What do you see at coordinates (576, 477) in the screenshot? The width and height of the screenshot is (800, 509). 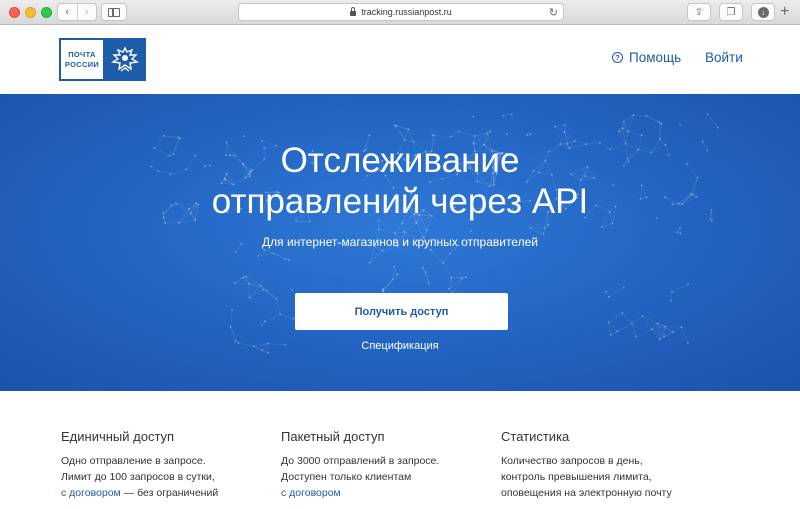 I see `feature-text: контроль превышения лимита,` at bounding box center [576, 477].